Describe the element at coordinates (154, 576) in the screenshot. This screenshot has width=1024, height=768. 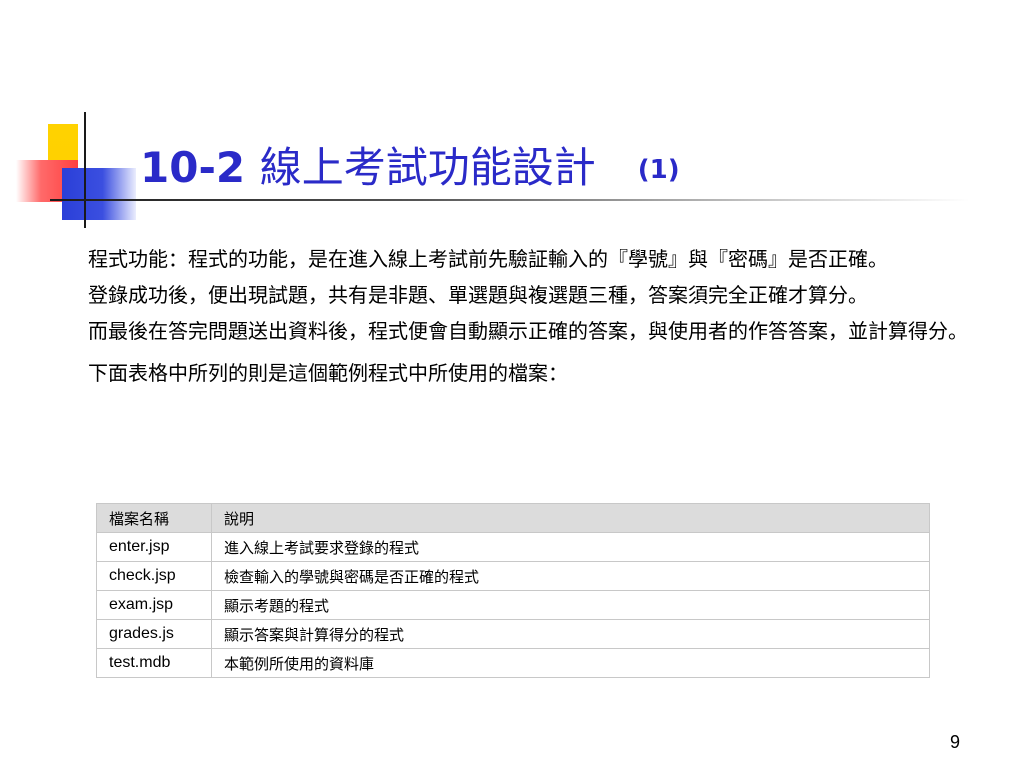
I see `file-name-cell: check.jsp` at that location.